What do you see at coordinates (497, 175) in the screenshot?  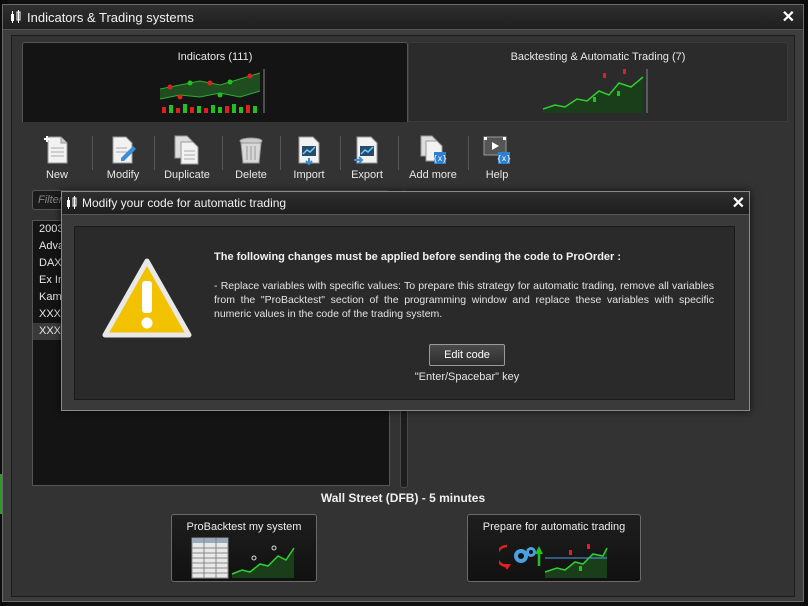 I see `help-label: Help` at bounding box center [497, 175].